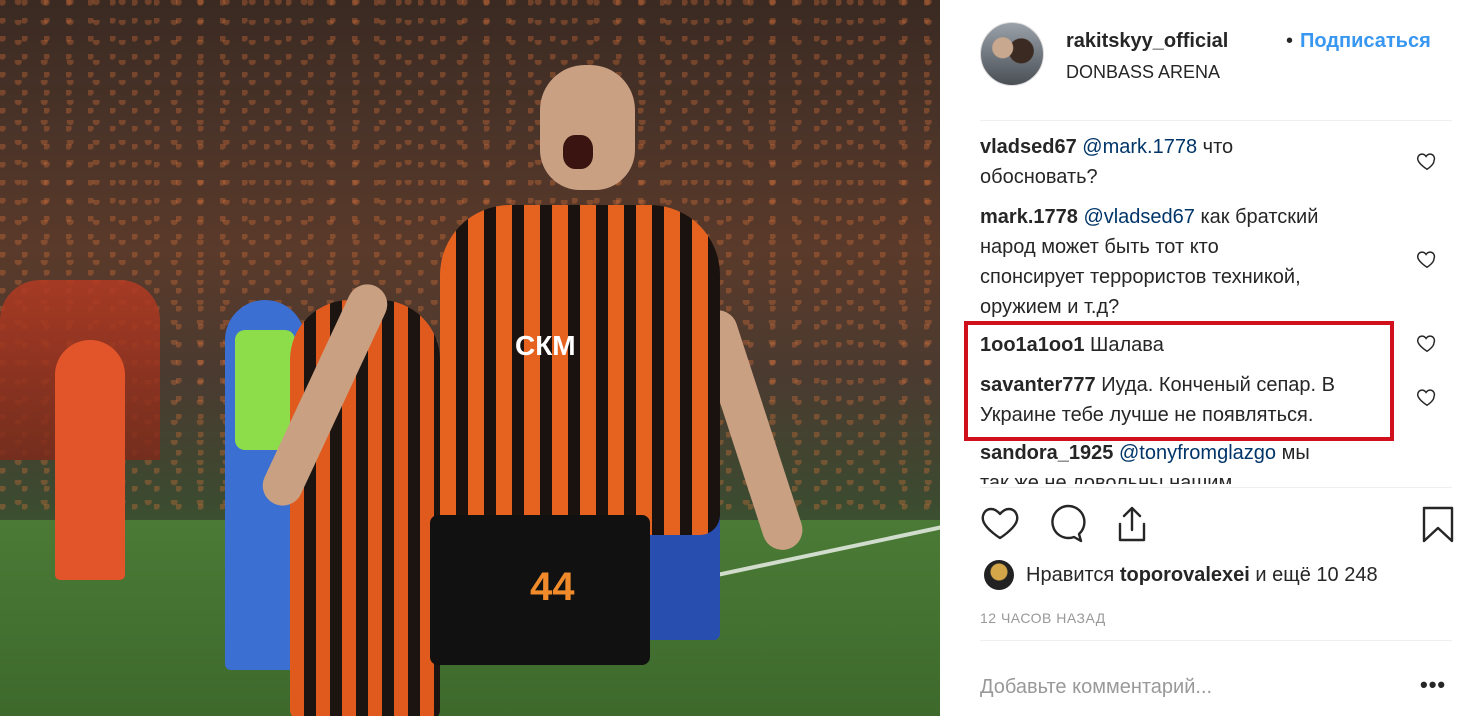 The image size is (1460, 722). I want to click on footer-divider, so click(1216, 640).